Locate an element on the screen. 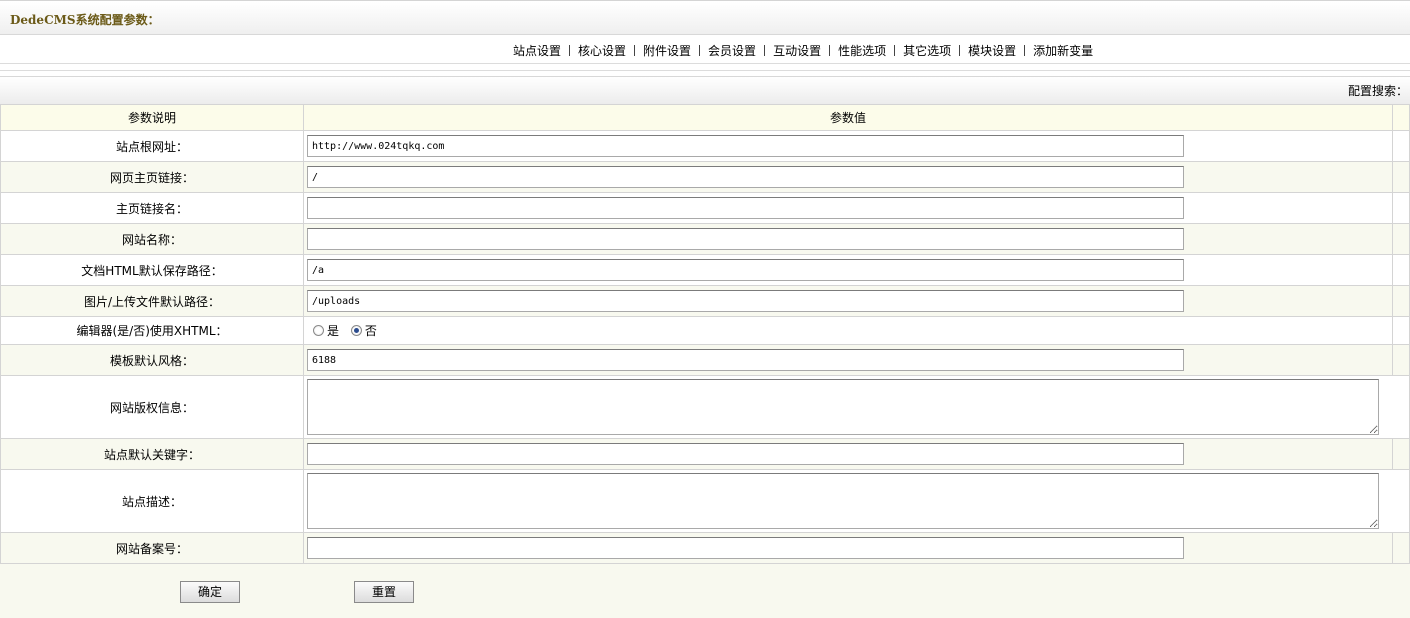 Image resolution: width=1410 pixels, height=618 pixels. search-bar: 配置搜索： is located at coordinates (705, 90).